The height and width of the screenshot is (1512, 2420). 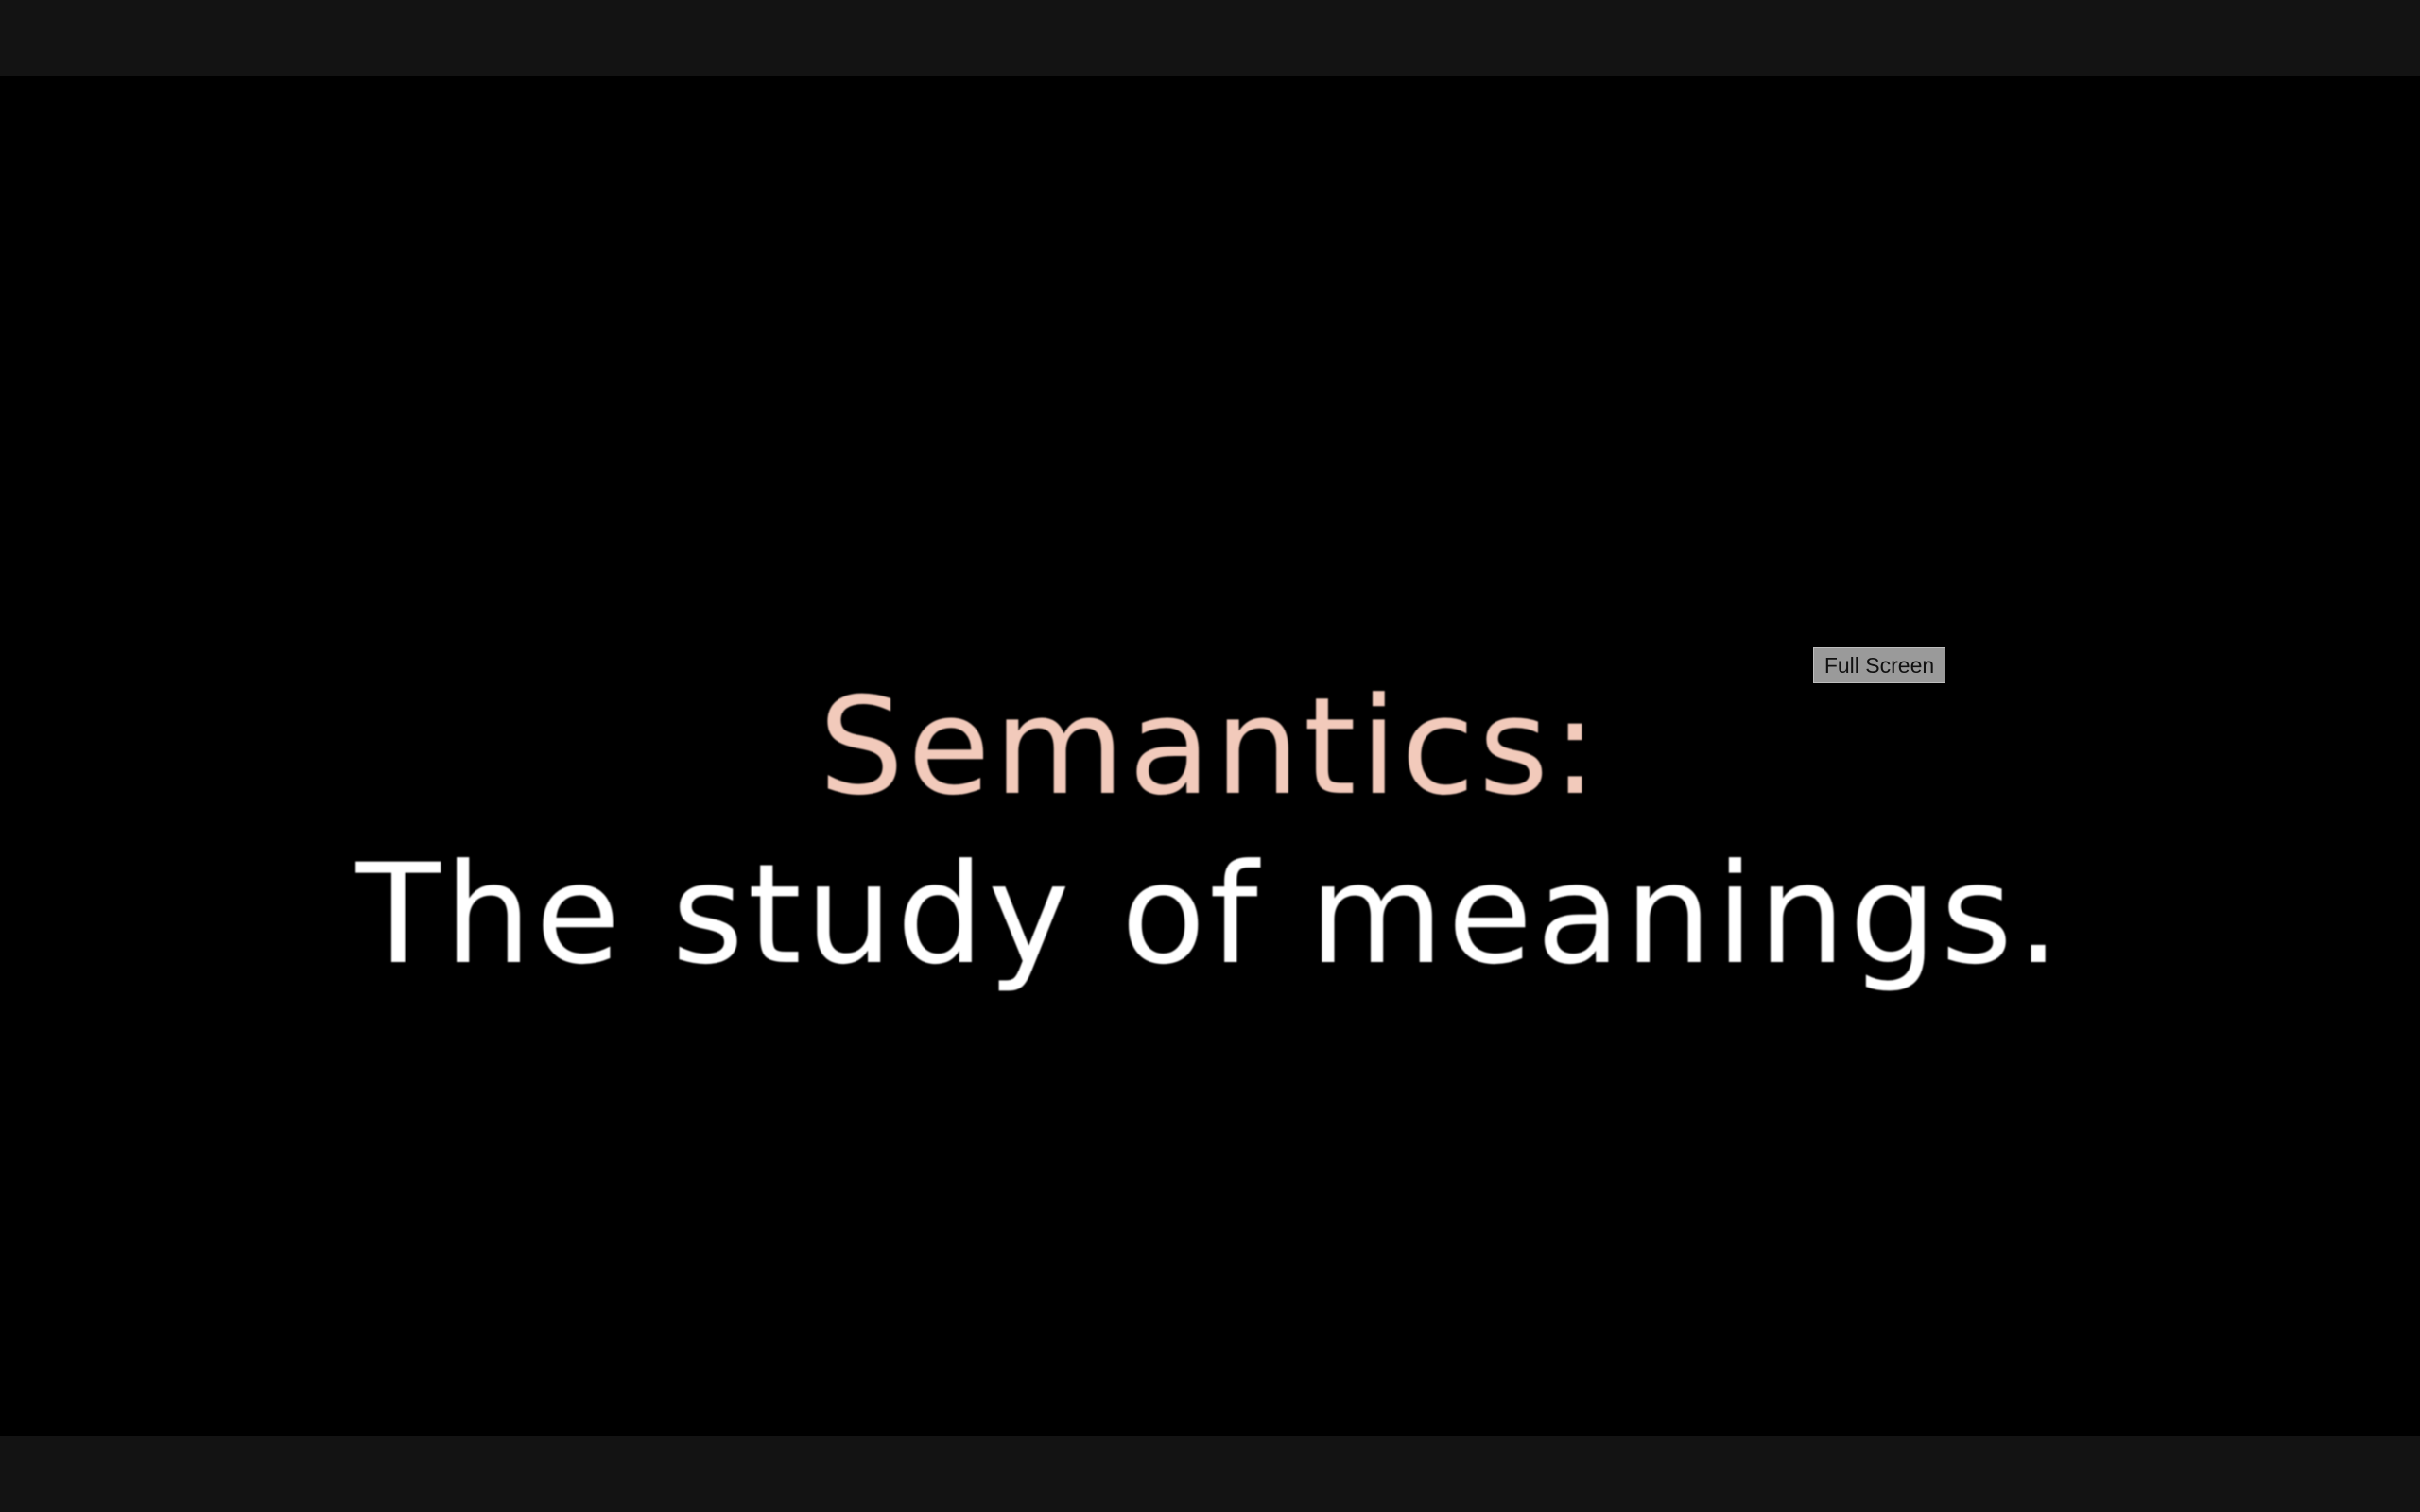 What do you see at coordinates (1210, 747) in the screenshot?
I see `slide-heading: Semantics:` at bounding box center [1210, 747].